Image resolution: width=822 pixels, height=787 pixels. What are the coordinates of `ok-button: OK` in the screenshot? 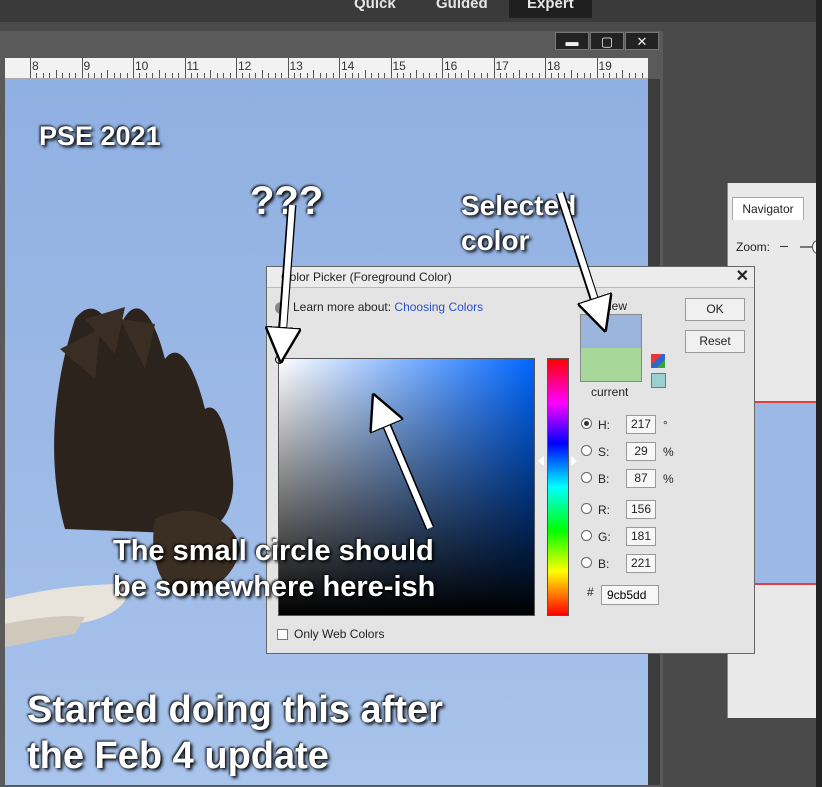 It's located at (715, 309).